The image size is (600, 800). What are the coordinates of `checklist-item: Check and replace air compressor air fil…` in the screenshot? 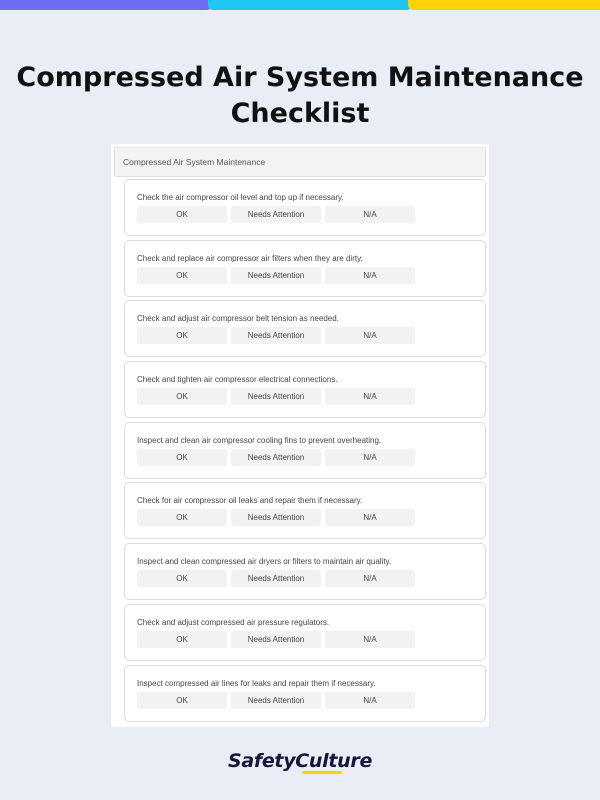 It's located at (305, 268).